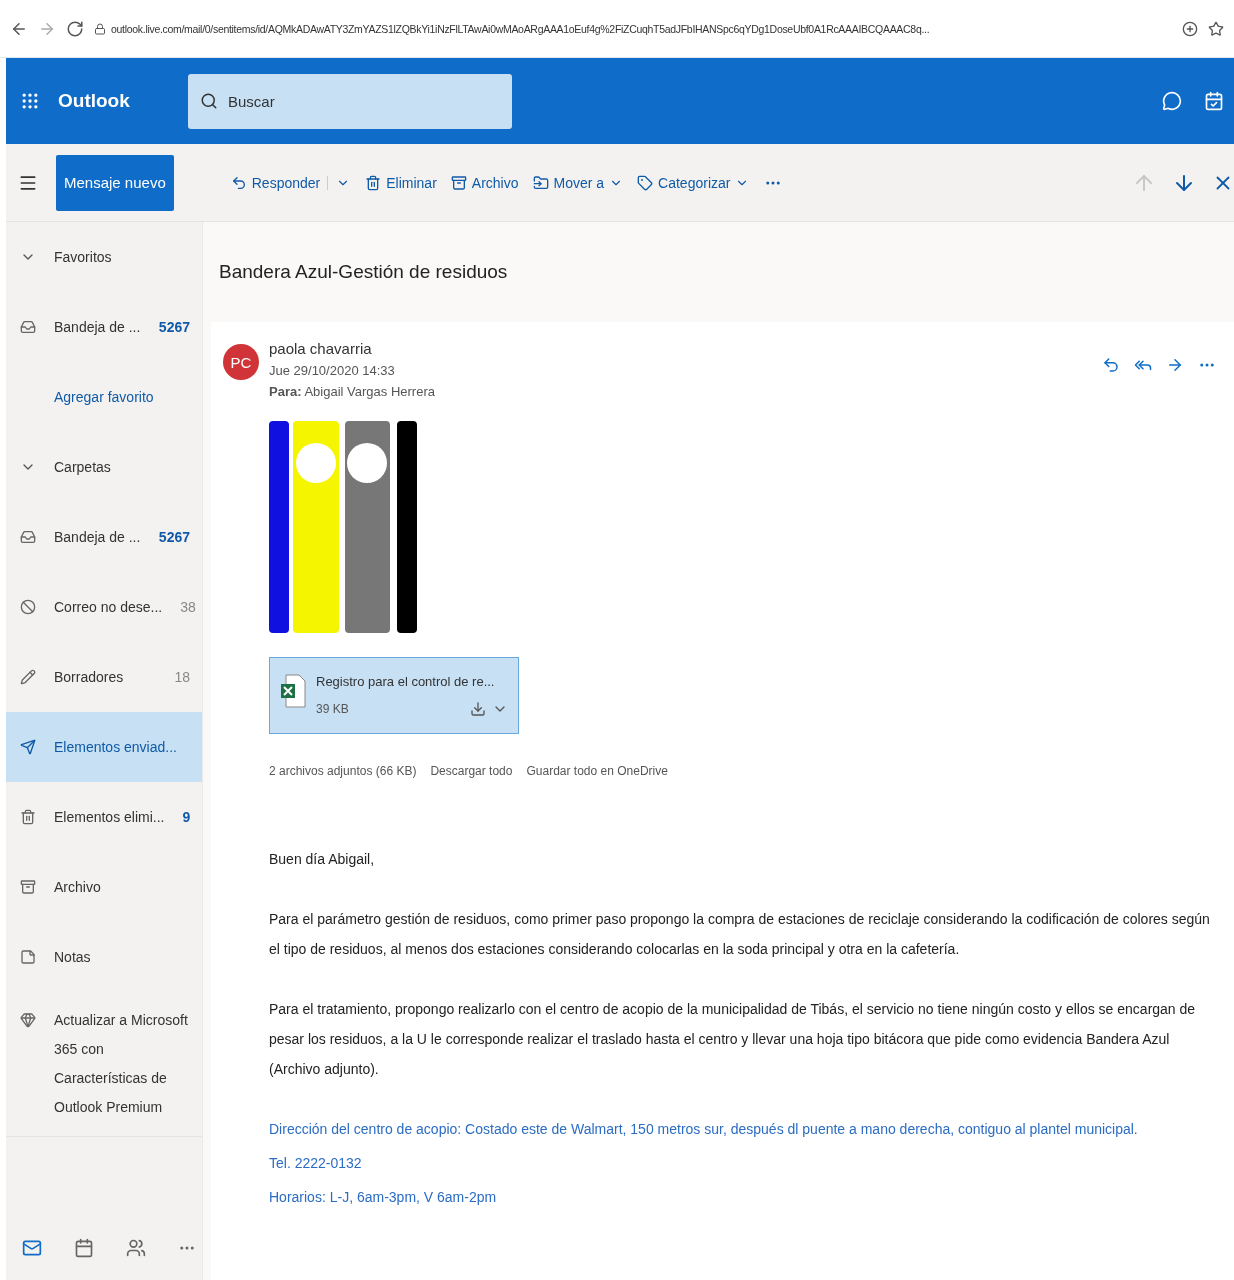  I want to click on recipient-name: Abigail Vargas Herrera, so click(369, 391).